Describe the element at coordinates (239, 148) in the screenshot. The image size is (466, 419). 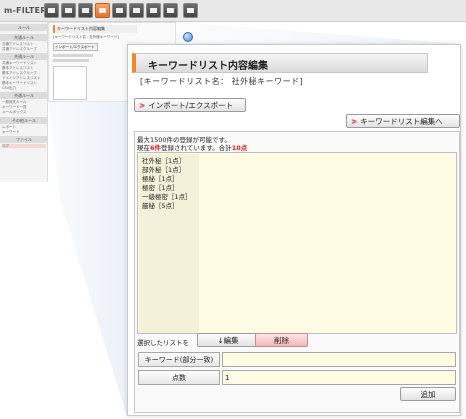
I see `total-value: 10点` at that location.